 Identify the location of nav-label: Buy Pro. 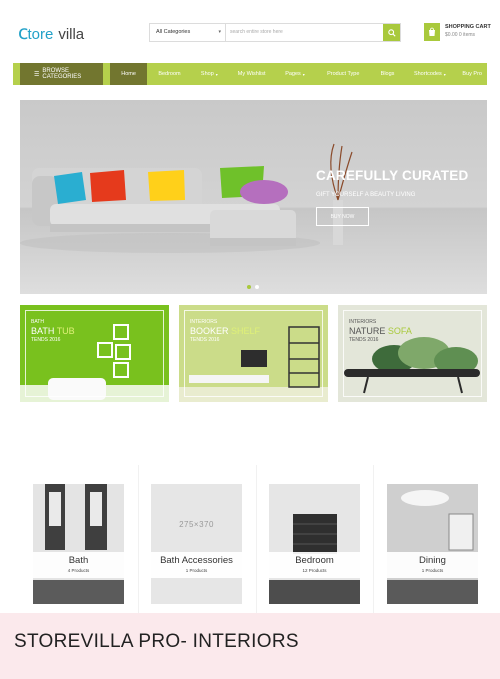
(472, 74).